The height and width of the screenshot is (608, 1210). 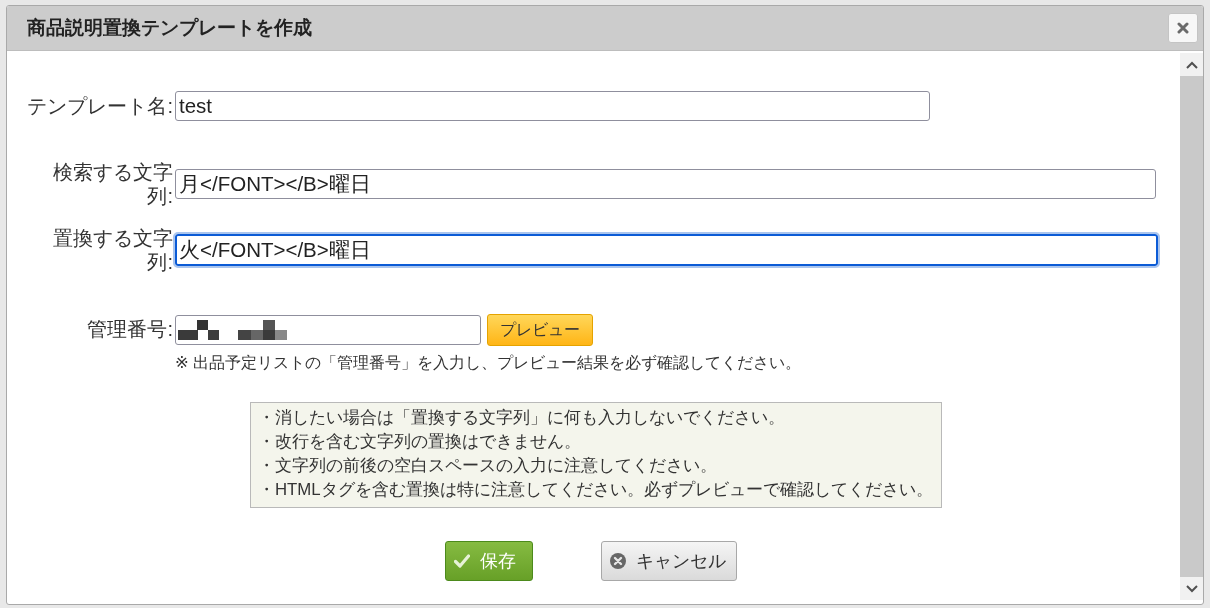 What do you see at coordinates (112, 184) in the screenshot?
I see `field-label: 検索する文字列:` at bounding box center [112, 184].